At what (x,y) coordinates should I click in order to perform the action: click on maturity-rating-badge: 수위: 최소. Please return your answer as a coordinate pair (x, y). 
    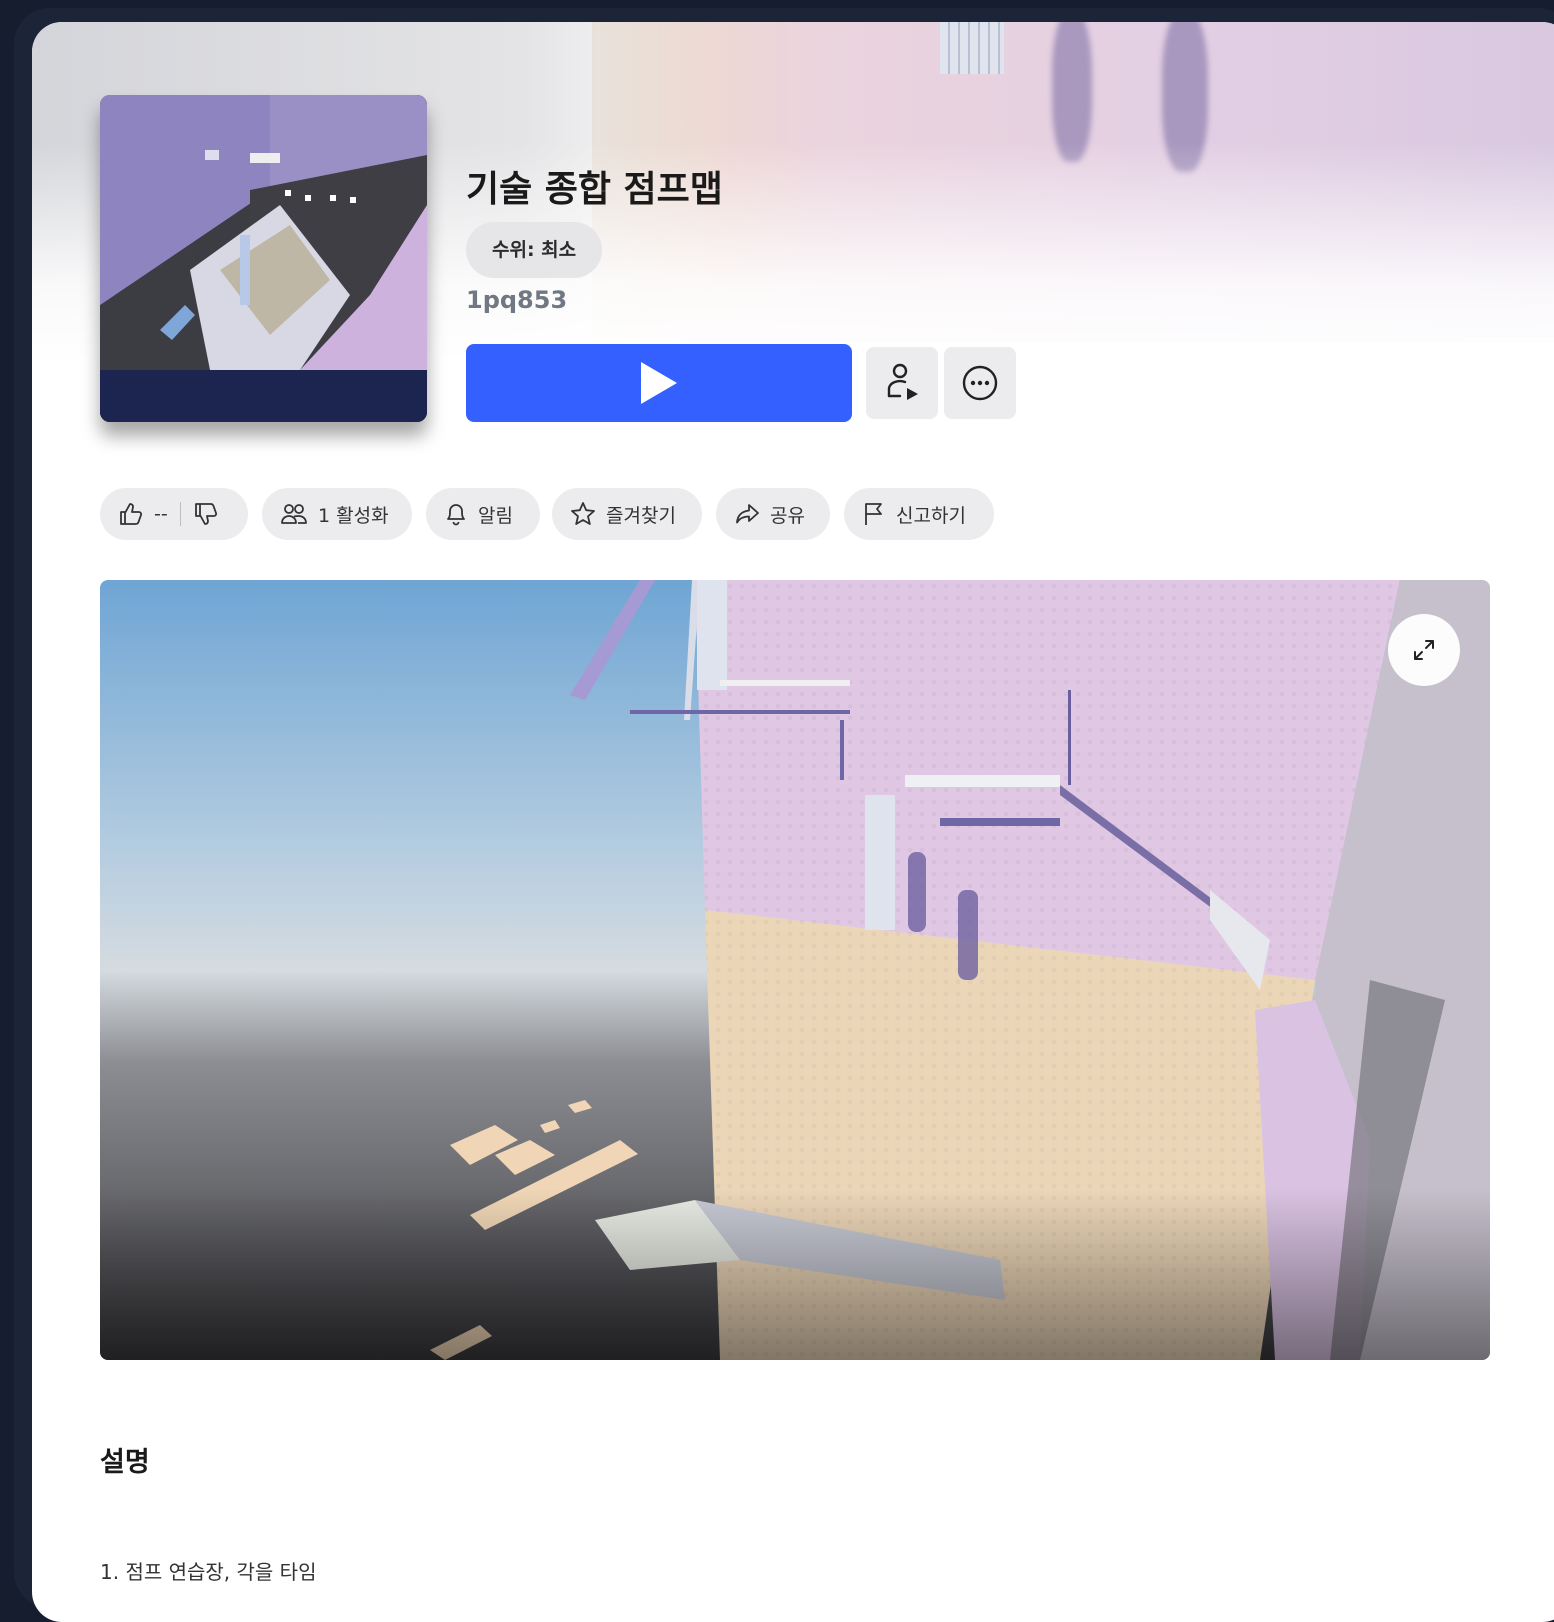
    Looking at the image, I should click on (534, 250).